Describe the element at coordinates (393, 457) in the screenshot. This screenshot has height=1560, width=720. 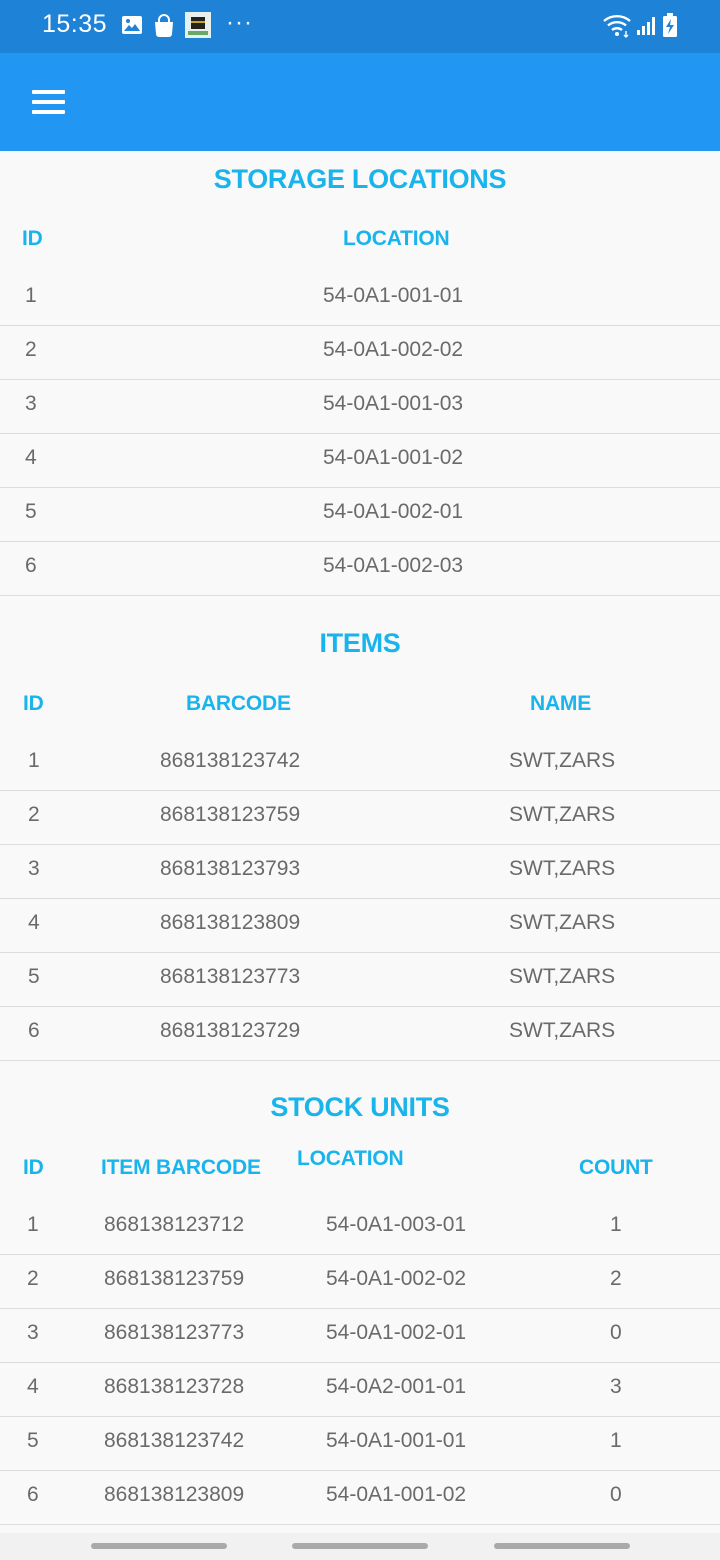
I see `storage-location-cell: 54-0A1-001-02` at that location.